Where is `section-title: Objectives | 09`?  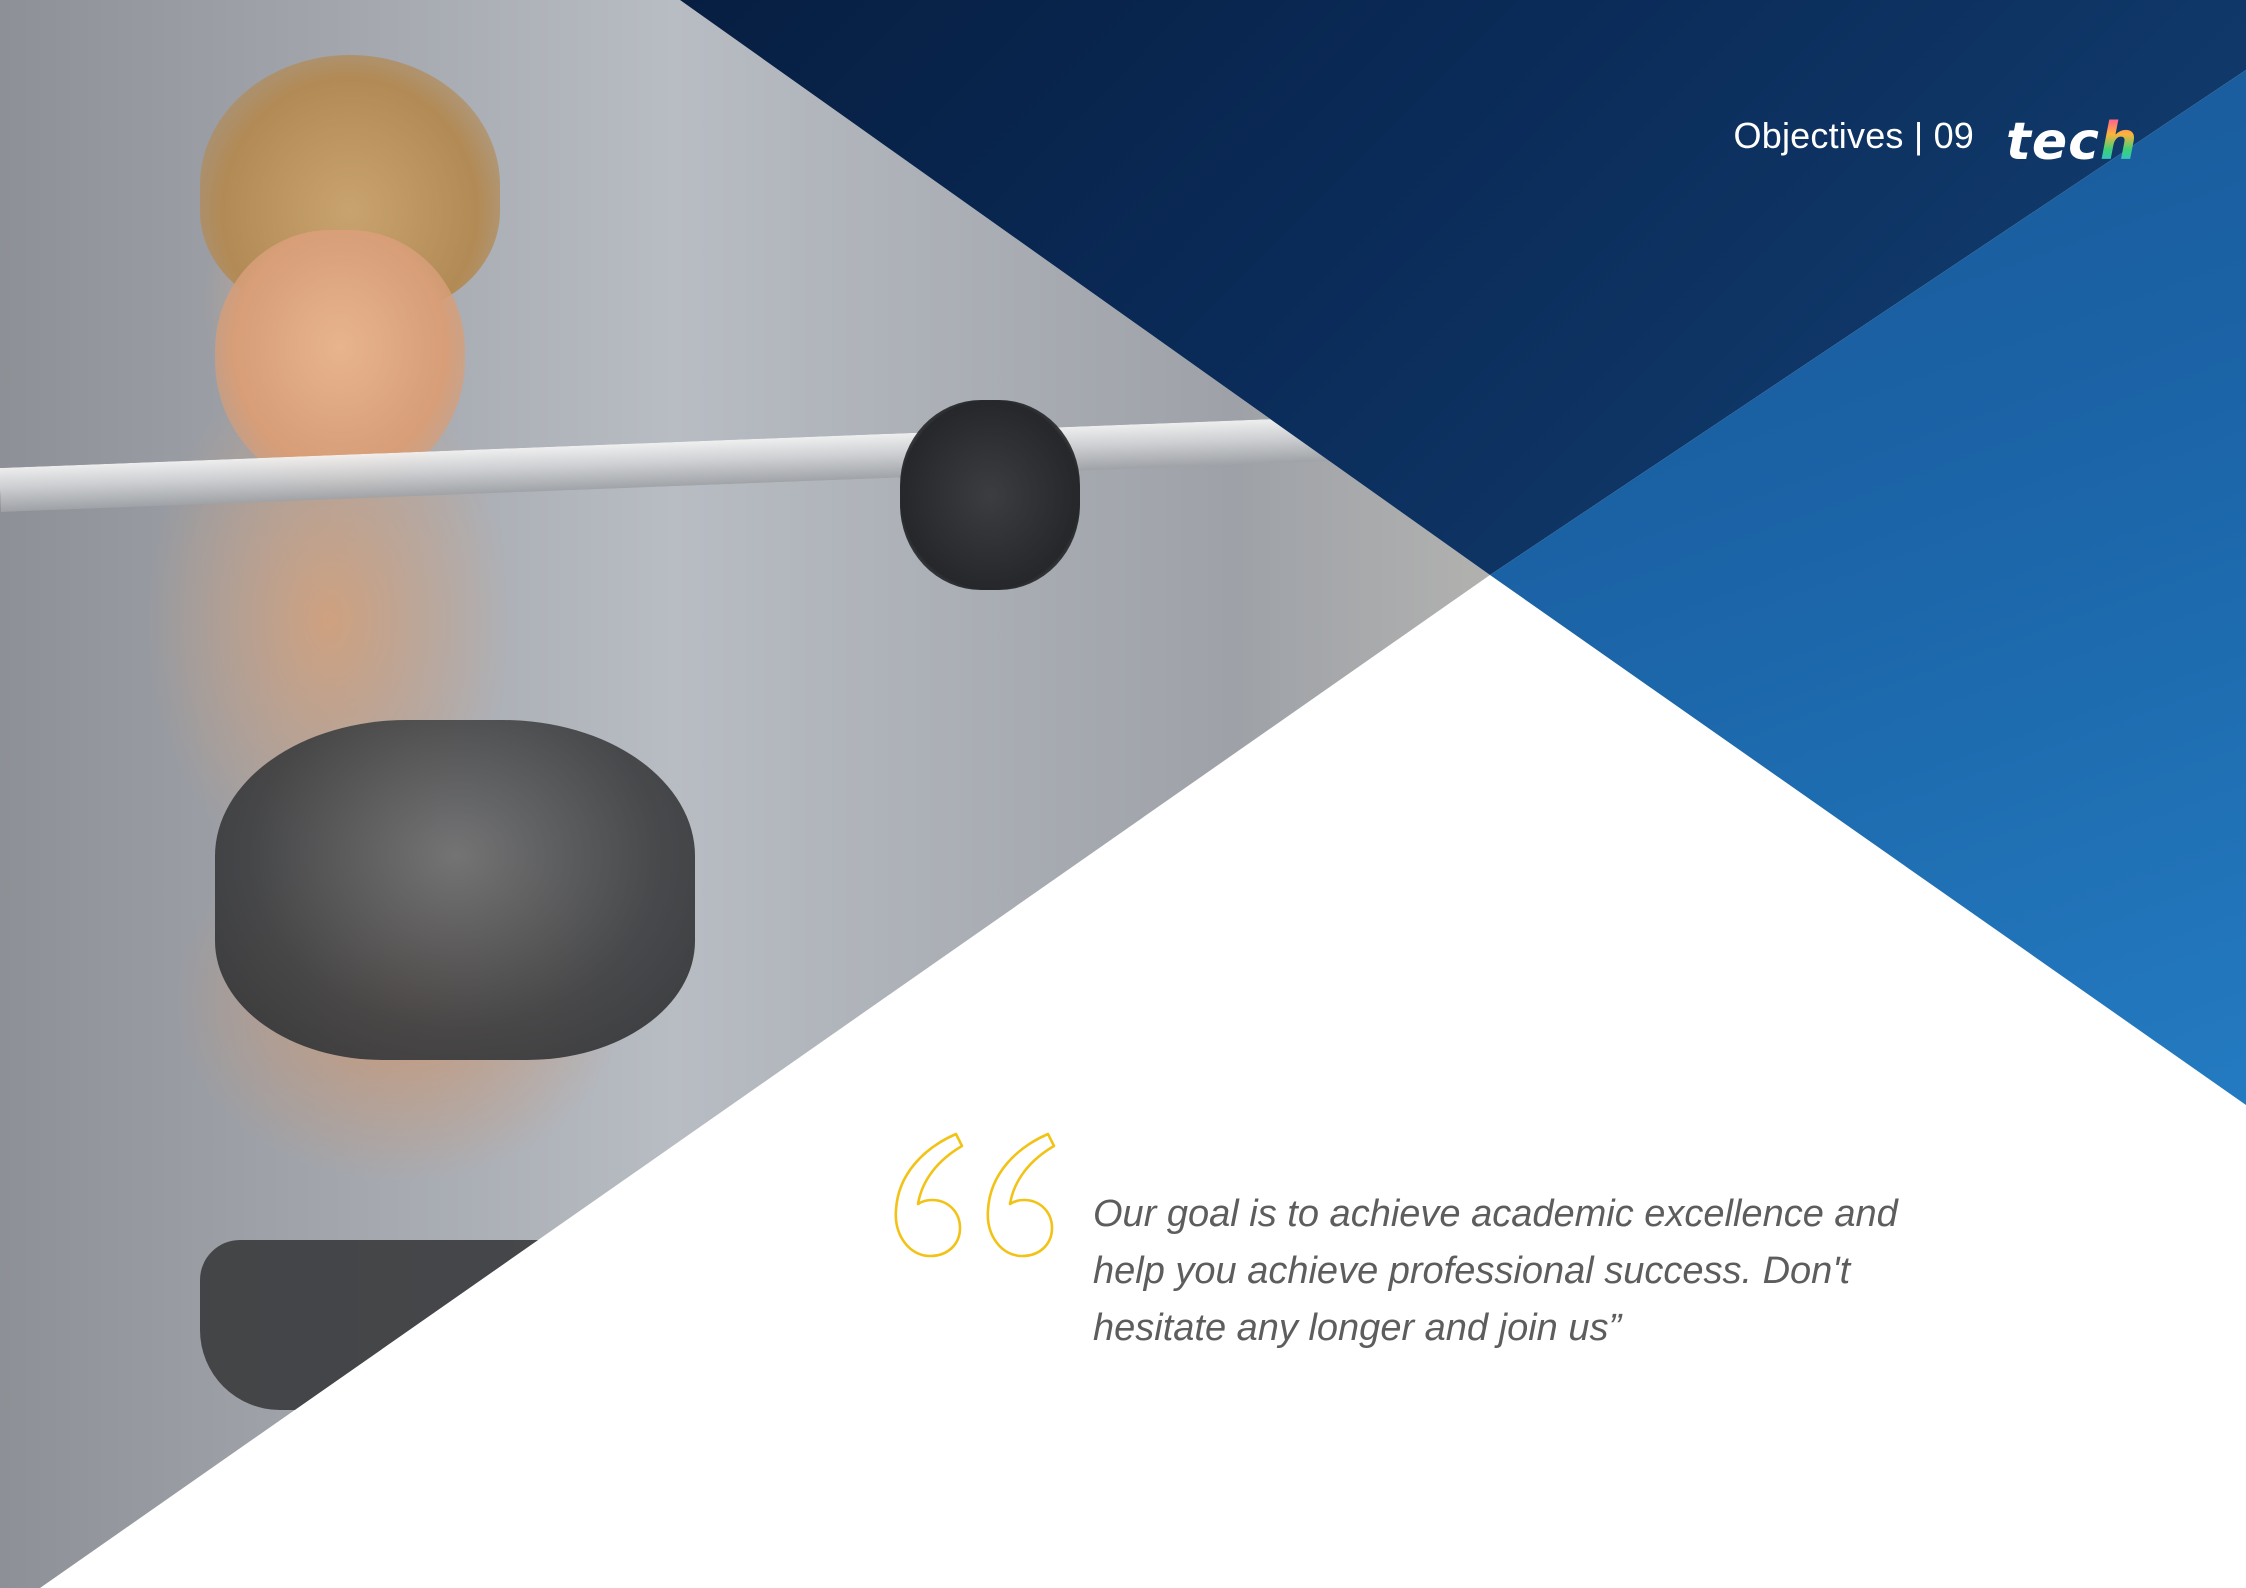 section-title: Objectives | 09 is located at coordinates (1854, 135).